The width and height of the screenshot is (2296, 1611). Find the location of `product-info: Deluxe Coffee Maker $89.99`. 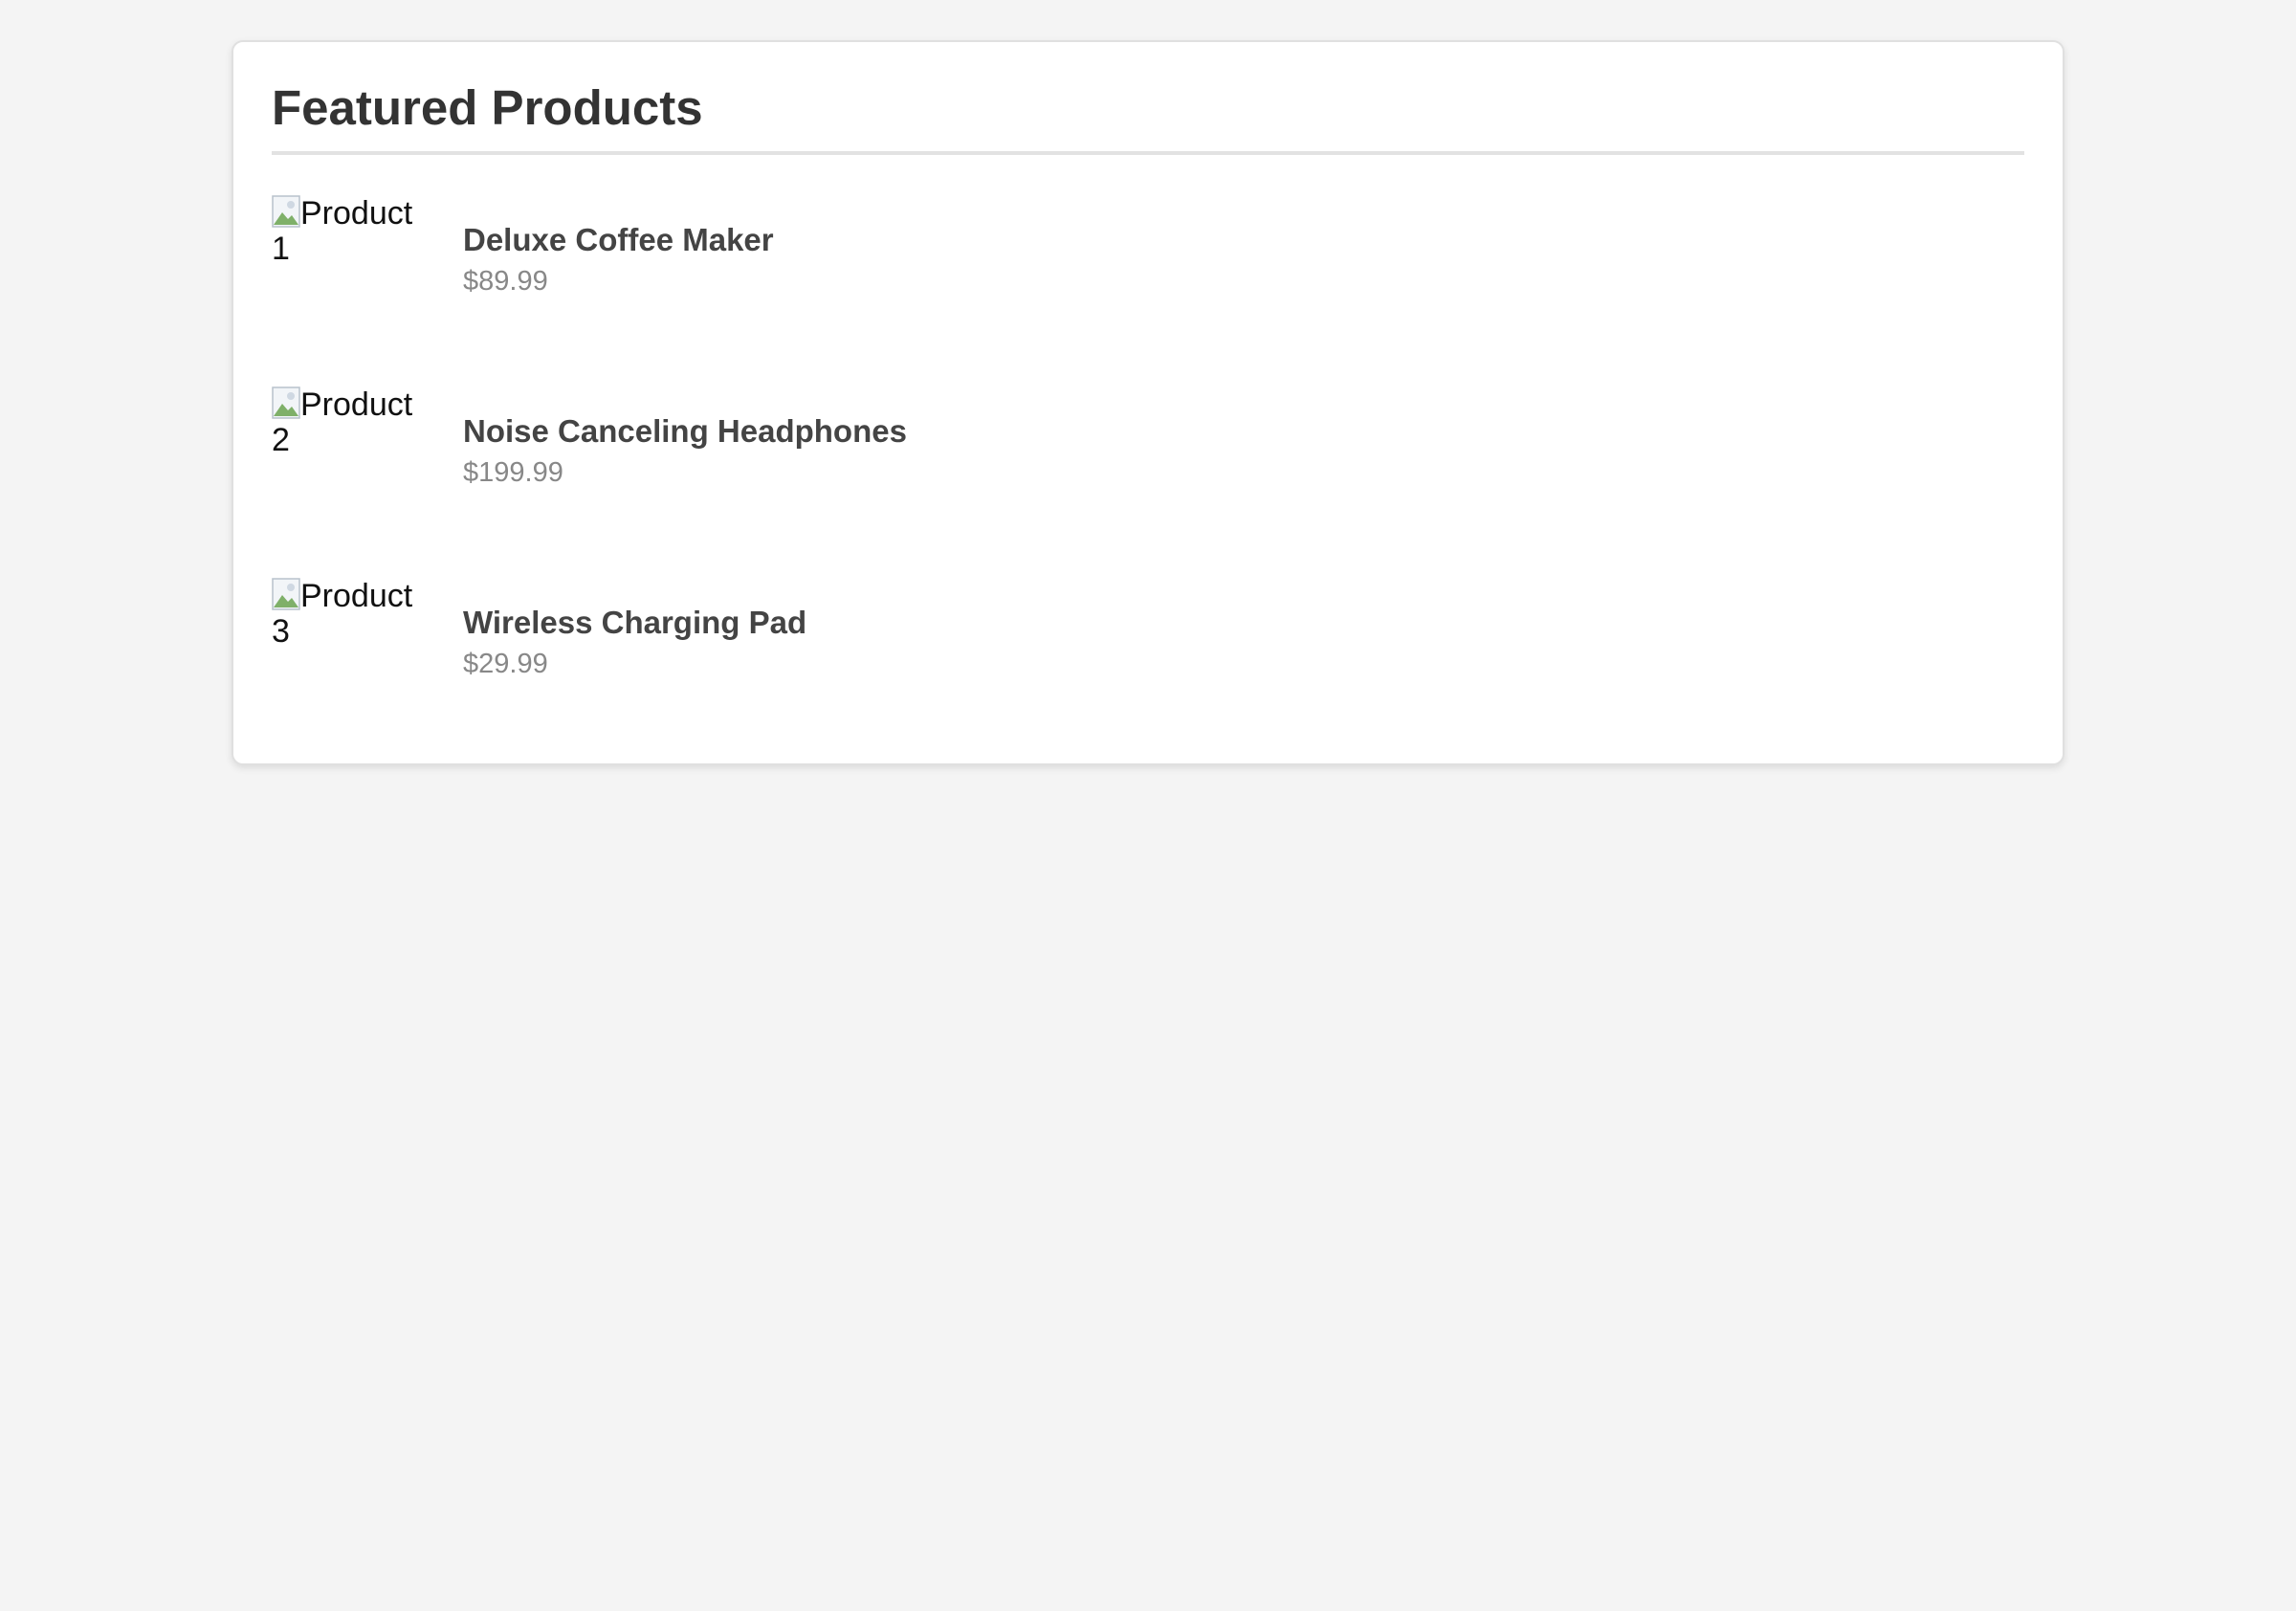

product-info: Deluxe Coffee Maker $89.99 is located at coordinates (618, 260).